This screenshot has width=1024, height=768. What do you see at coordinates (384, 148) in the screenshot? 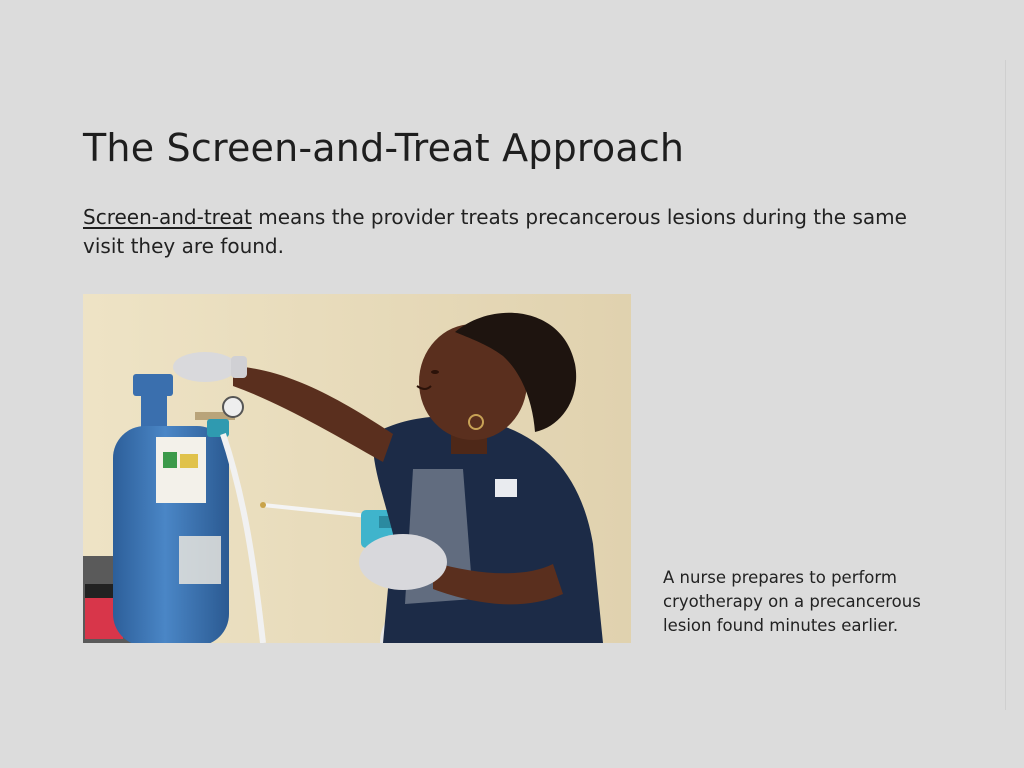
I see `slide-title: The Screen-and-Treat Approach` at bounding box center [384, 148].